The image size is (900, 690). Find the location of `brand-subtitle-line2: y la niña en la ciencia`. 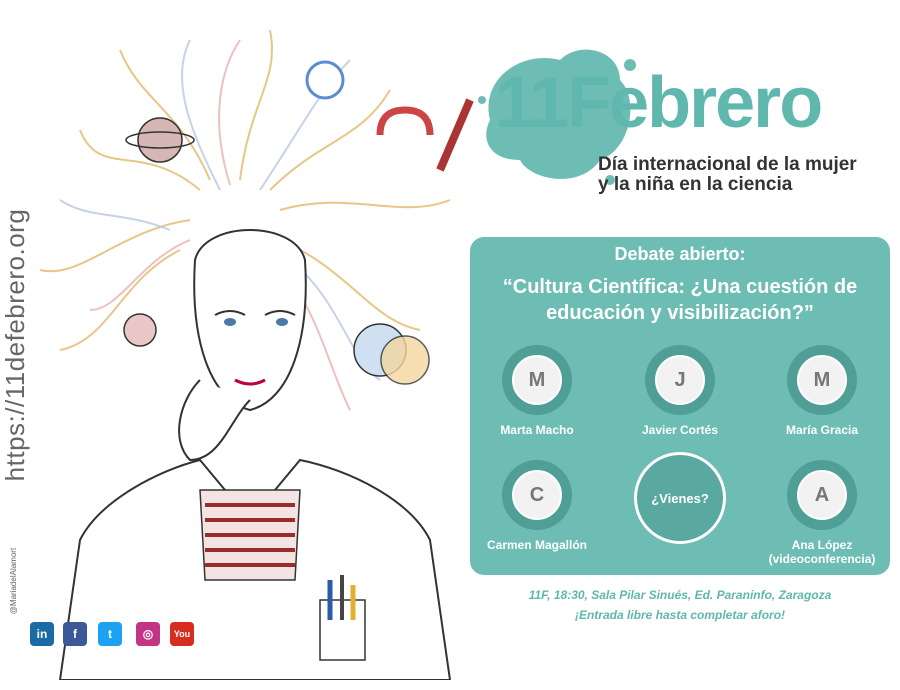

brand-subtitle-line2: y la niña en la ciencia is located at coordinates (695, 184).